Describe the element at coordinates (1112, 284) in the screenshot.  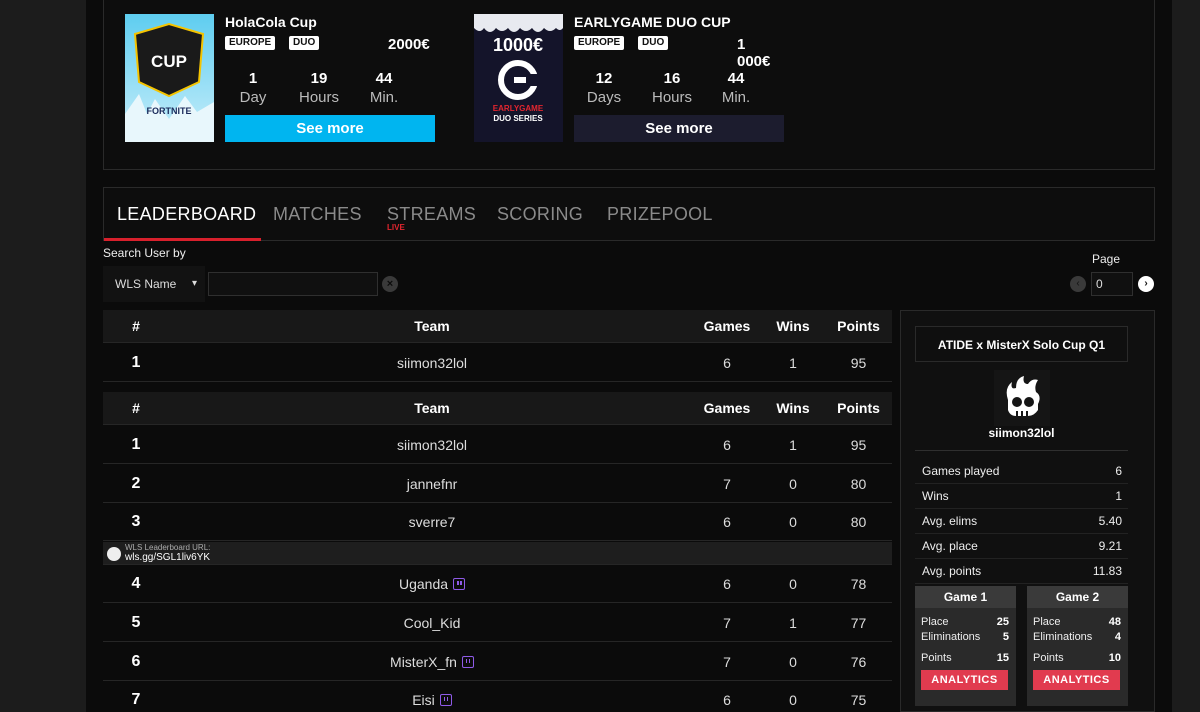
I see `page-input` at that location.